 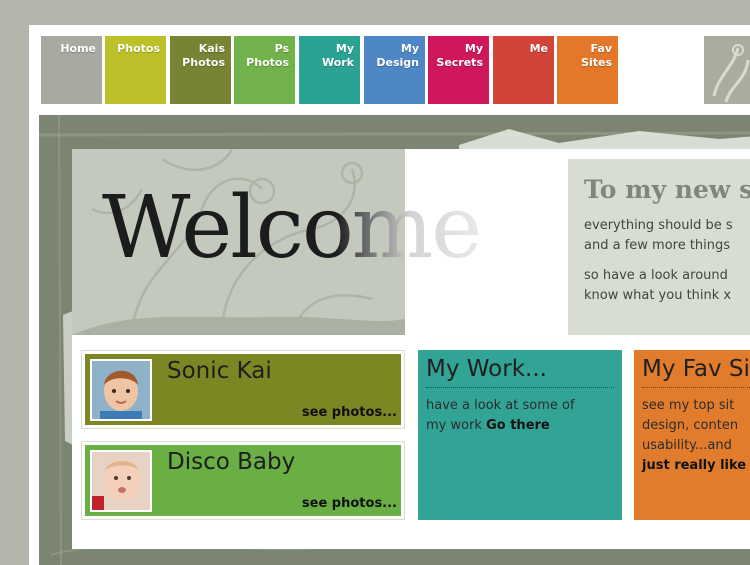 I want to click on intro-title: To my new s, so click(x=667, y=189).